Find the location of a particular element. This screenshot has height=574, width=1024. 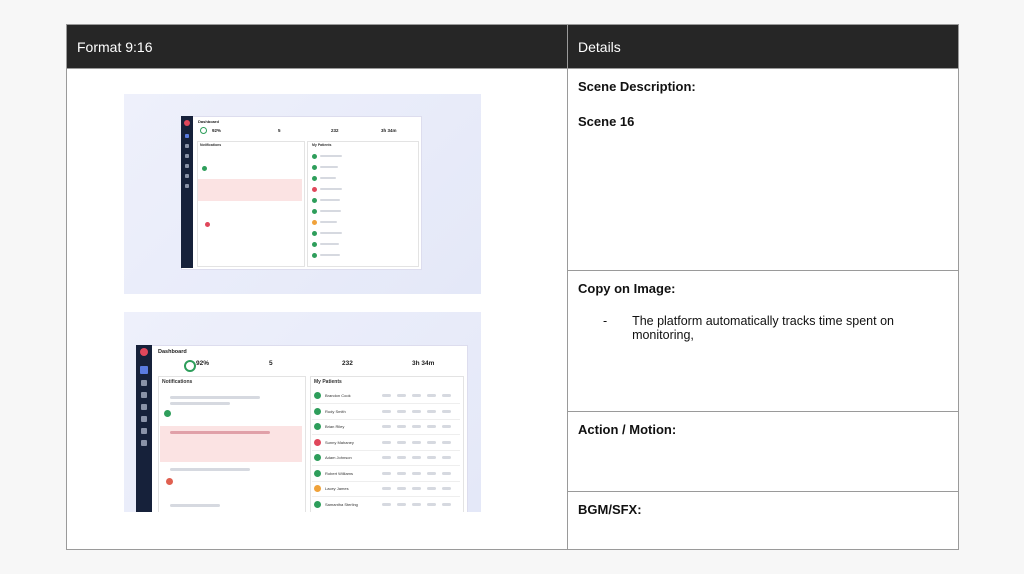

bgm-sfx-cell: BGM/SFX: is located at coordinates (763, 520).